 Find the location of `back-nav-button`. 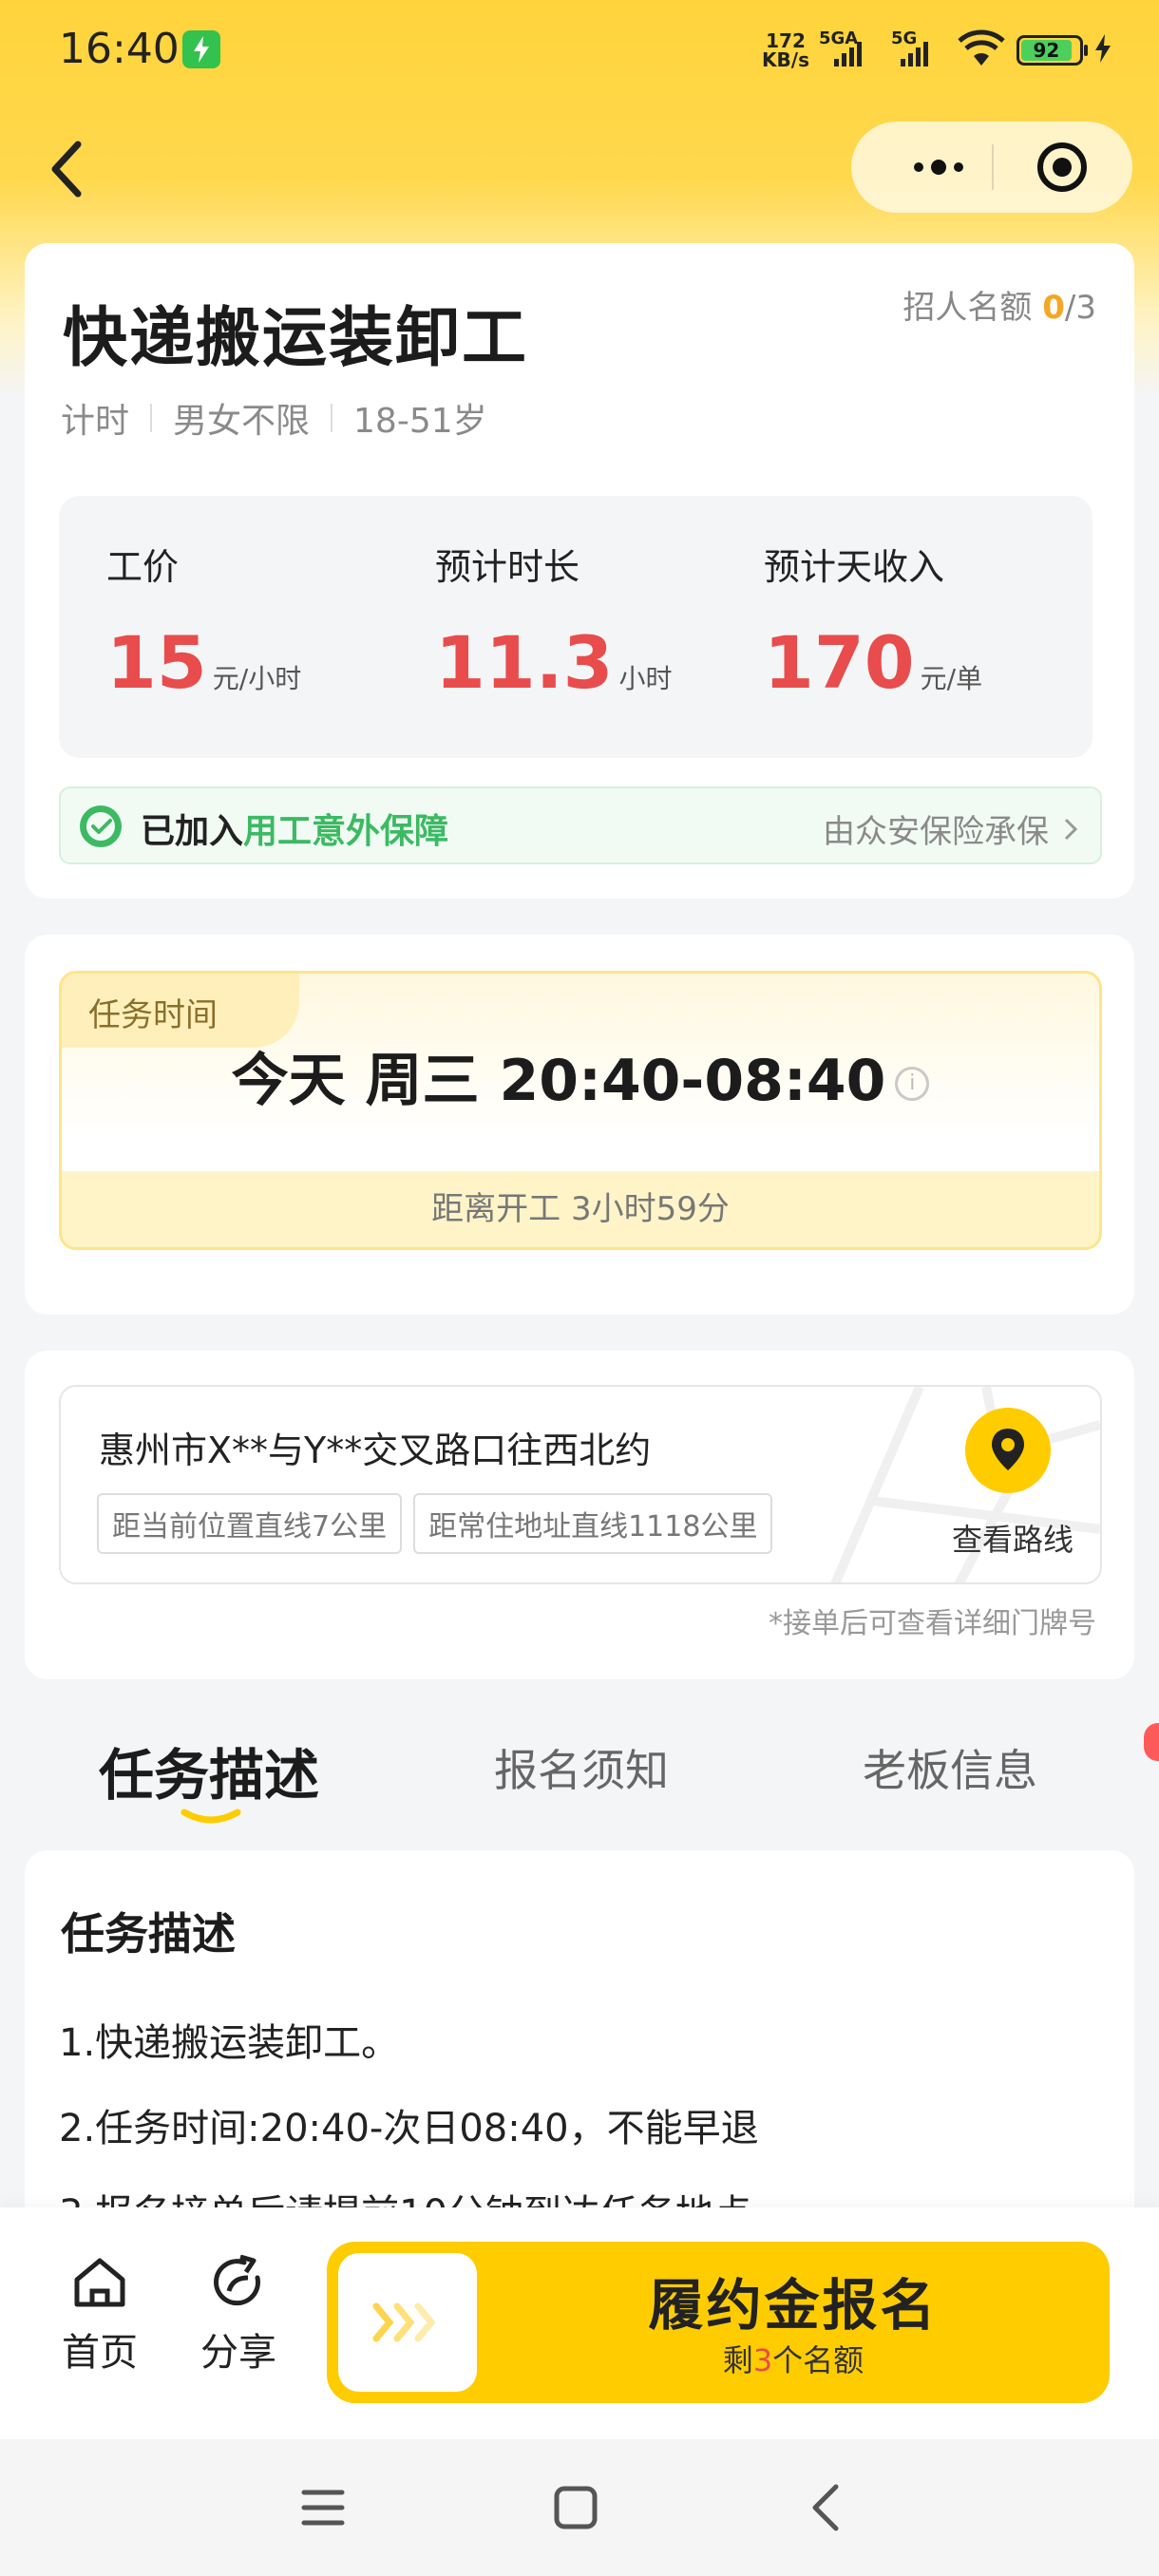

back-nav-button is located at coordinates (826, 2507).